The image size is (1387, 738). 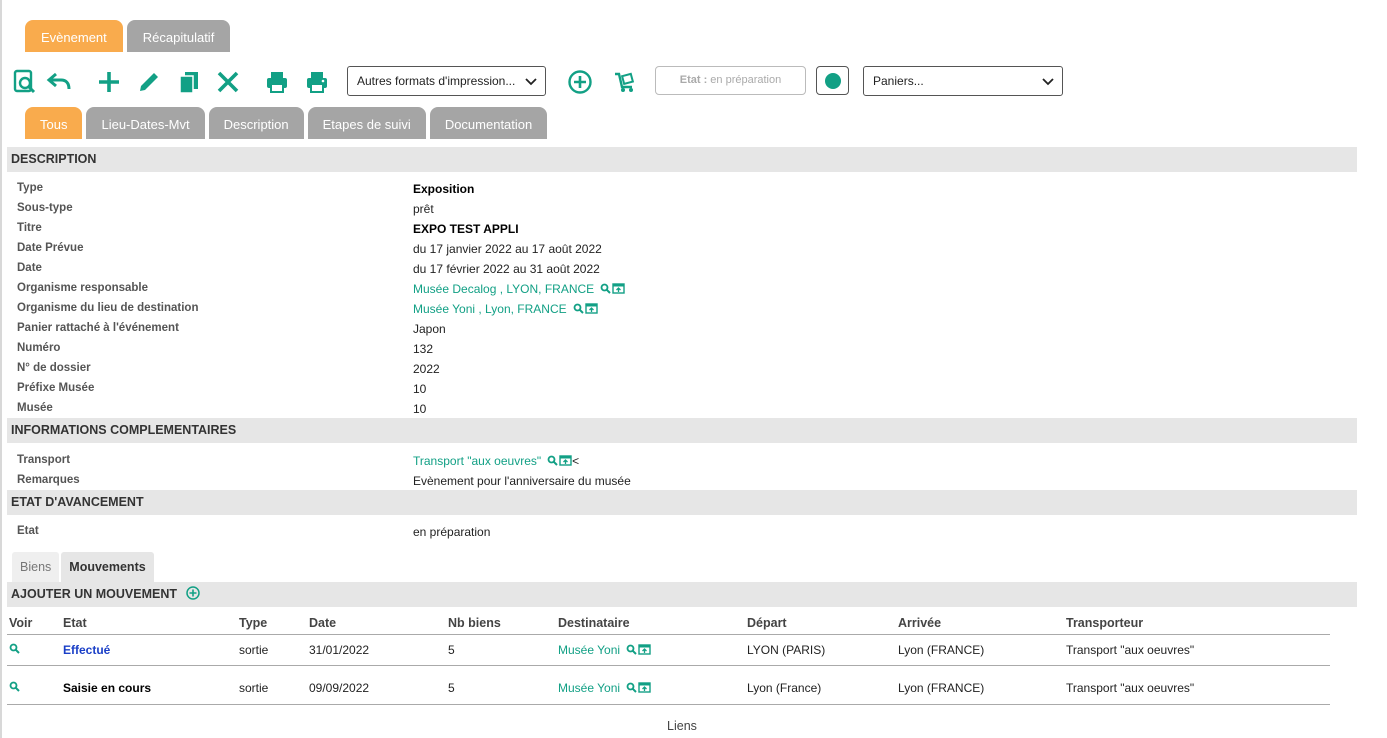 I want to click on add-icon, so click(x=109, y=82).